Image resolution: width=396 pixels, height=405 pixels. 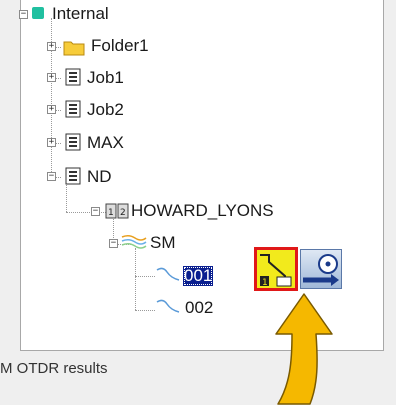 What do you see at coordinates (123, 213) in the screenshot?
I see `svg-text: 2` at bounding box center [123, 213].